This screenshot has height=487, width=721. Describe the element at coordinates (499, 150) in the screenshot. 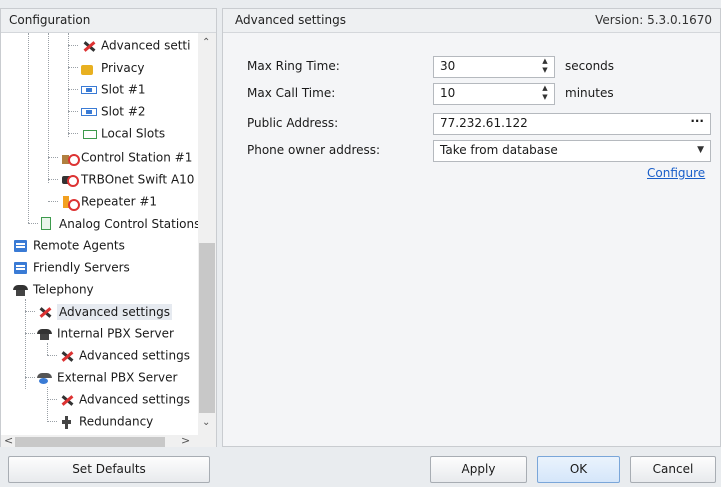

I see `phone-owner-value: Take from database` at that location.